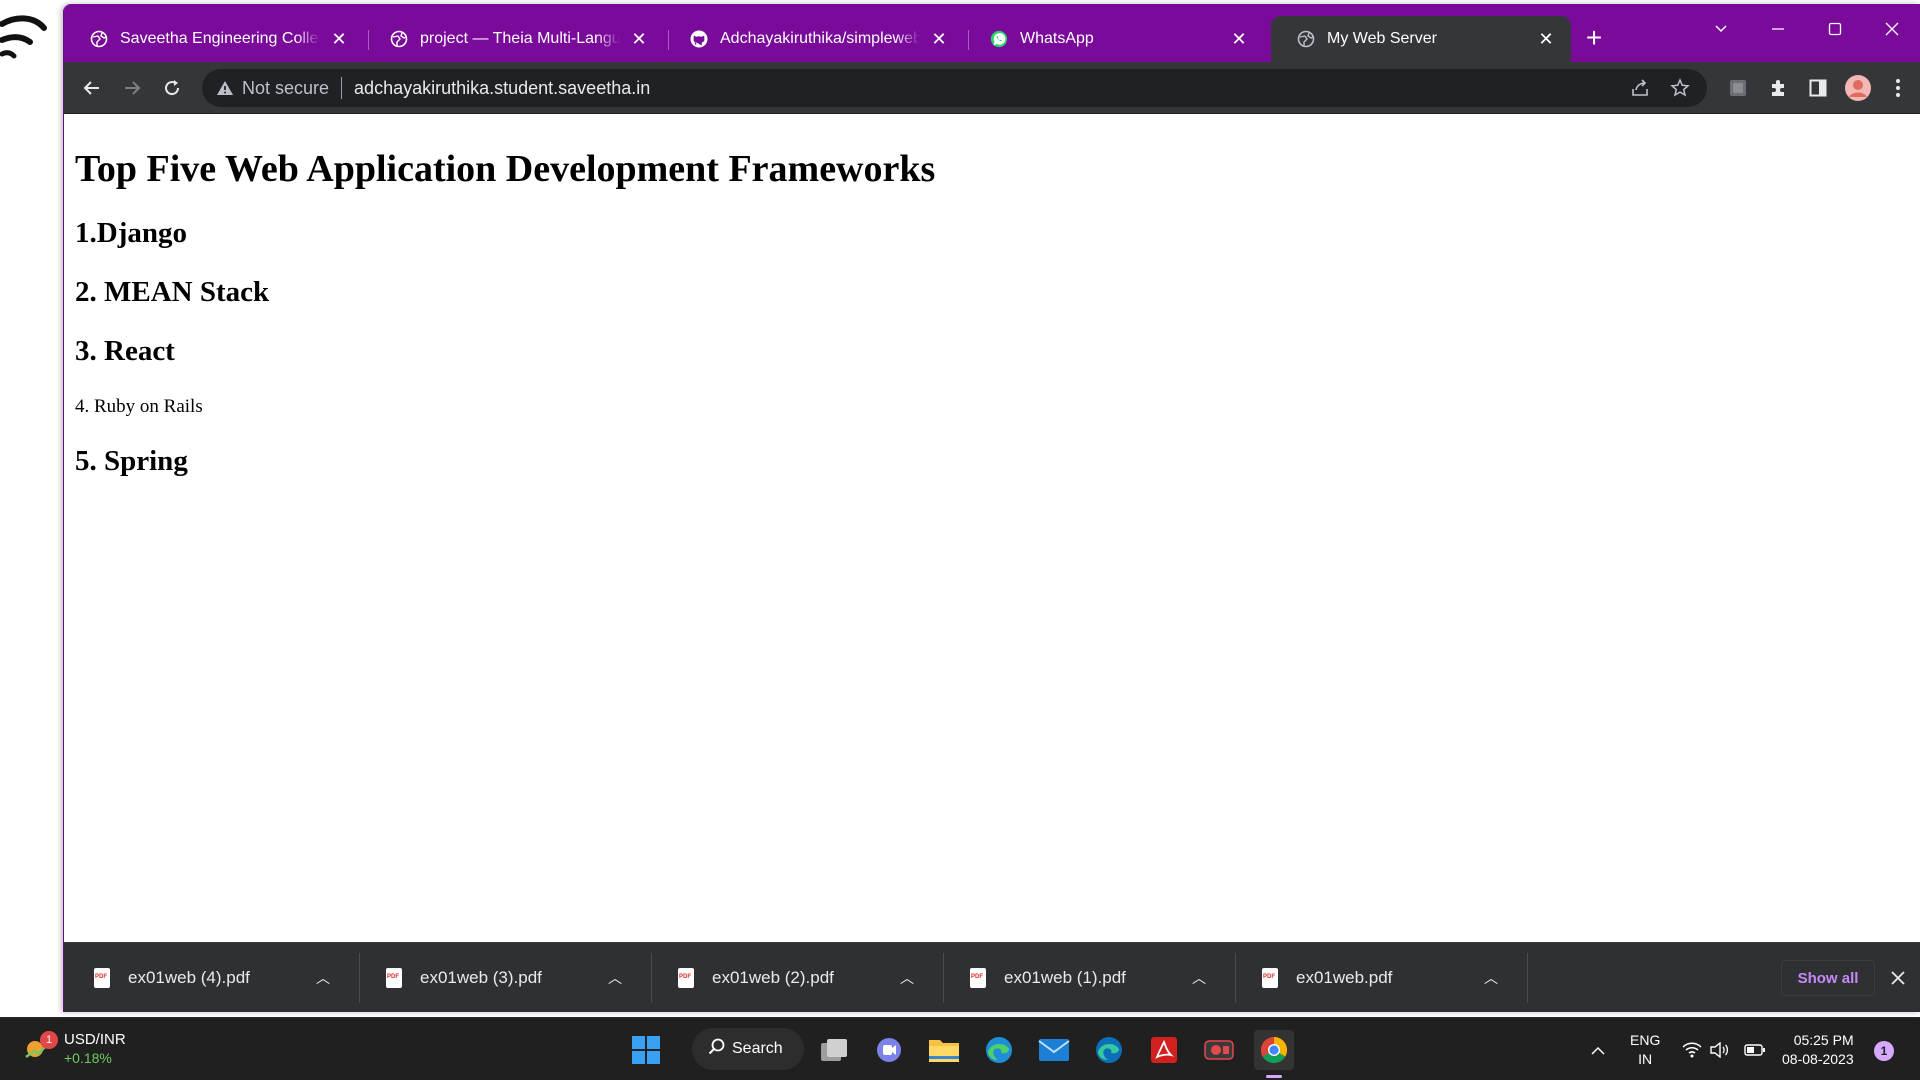 The height and width of the screenshot is (1080, 1920). Describe the element at coordinates (125, 351) in the screenshot. I see `list-item: 3. React` at that location.